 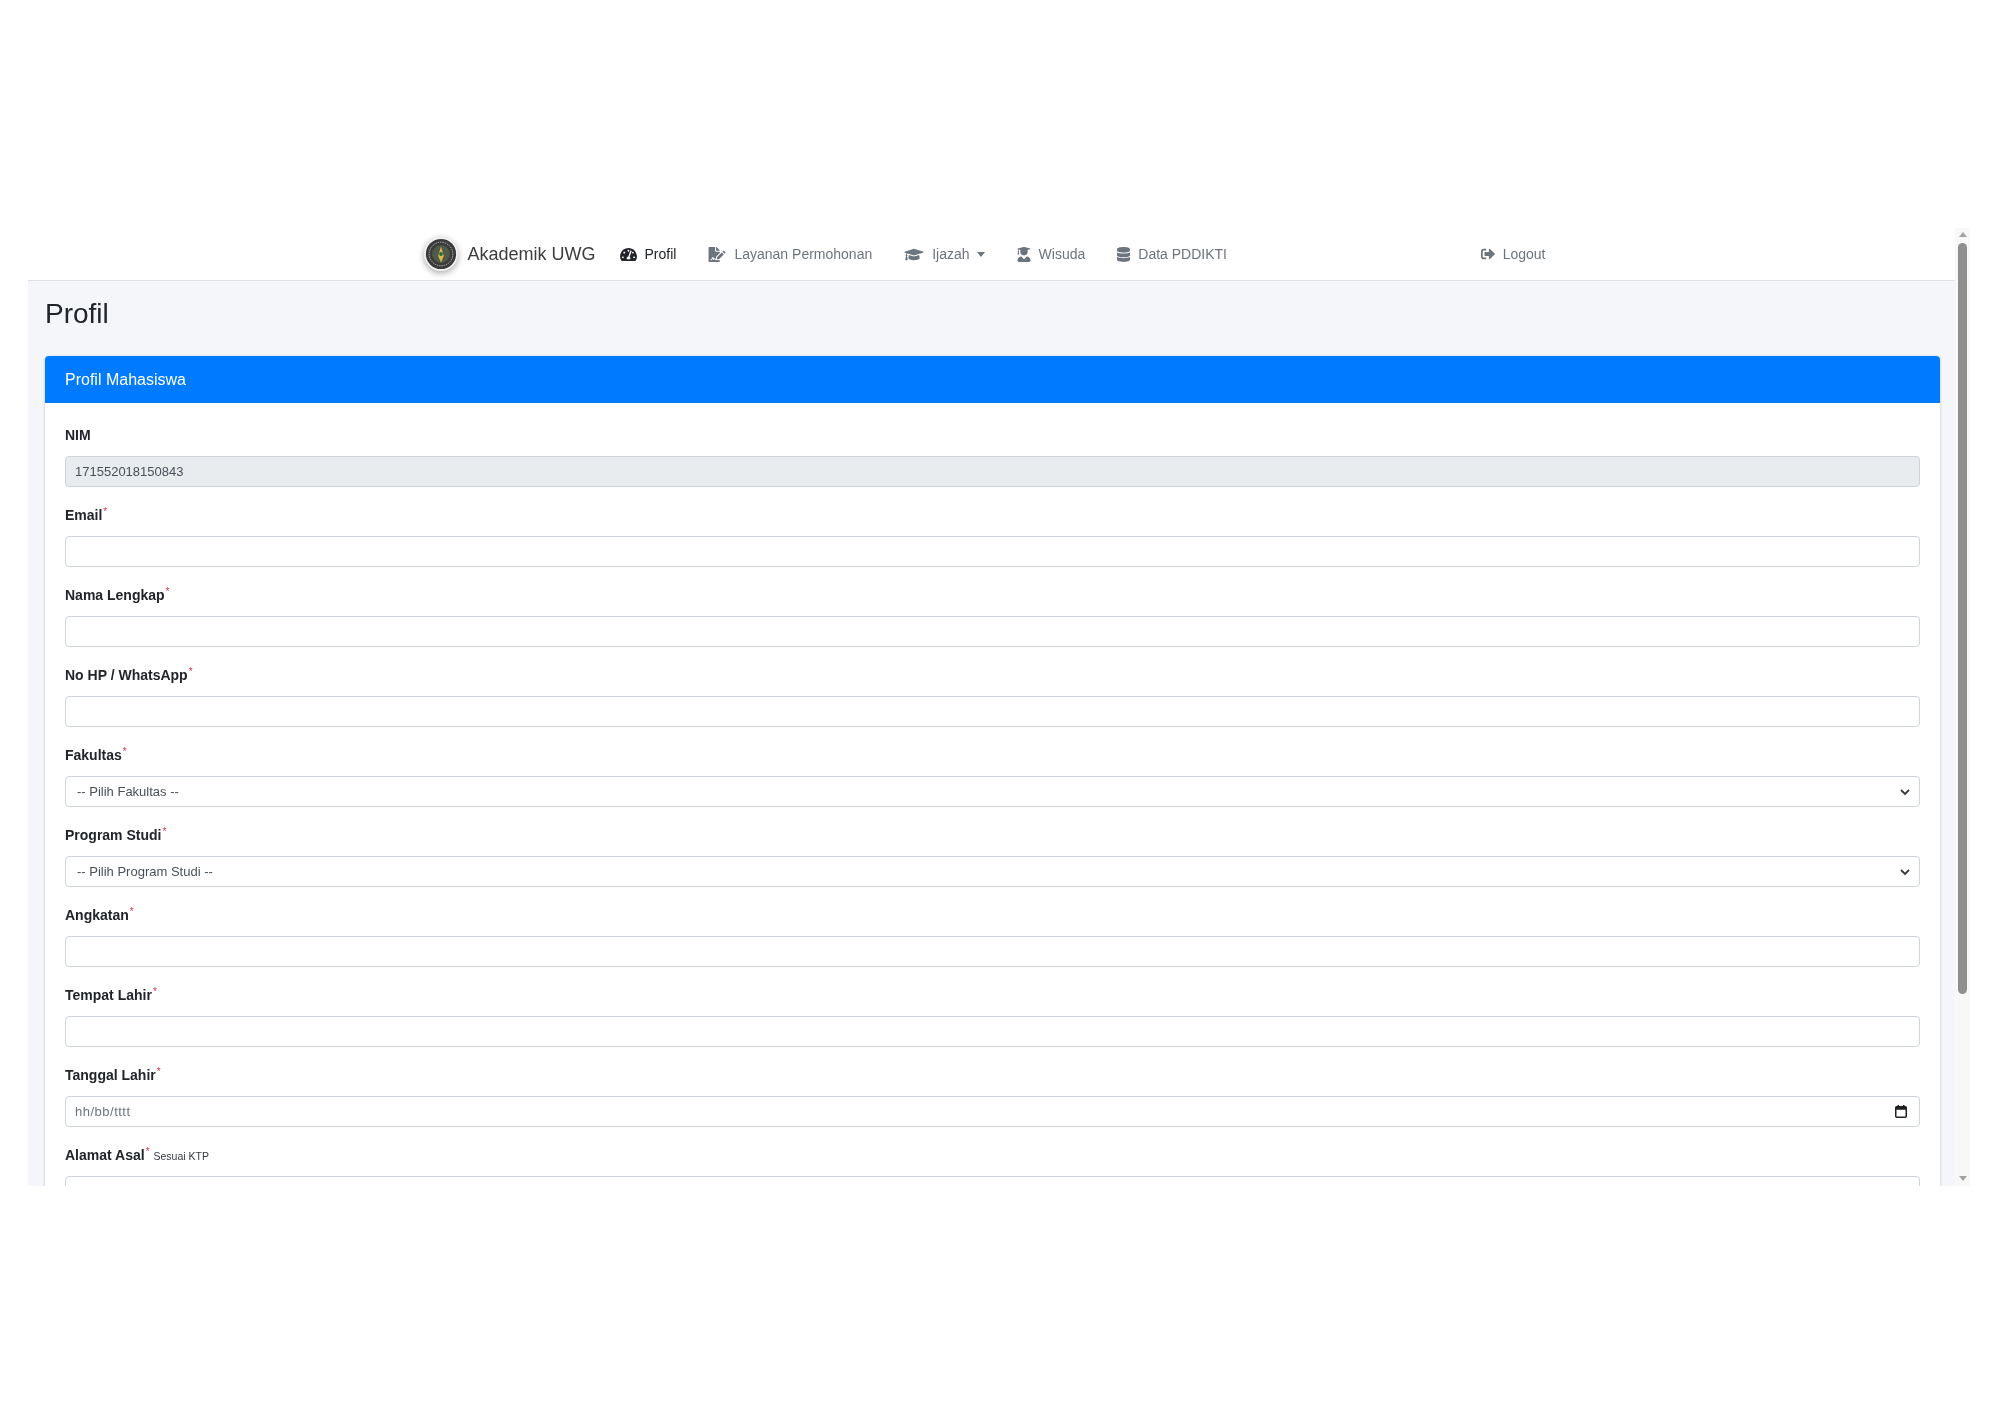 I want to click on dropdown-field: -- Pilih Program Studi --, so click(x=992, y=871).